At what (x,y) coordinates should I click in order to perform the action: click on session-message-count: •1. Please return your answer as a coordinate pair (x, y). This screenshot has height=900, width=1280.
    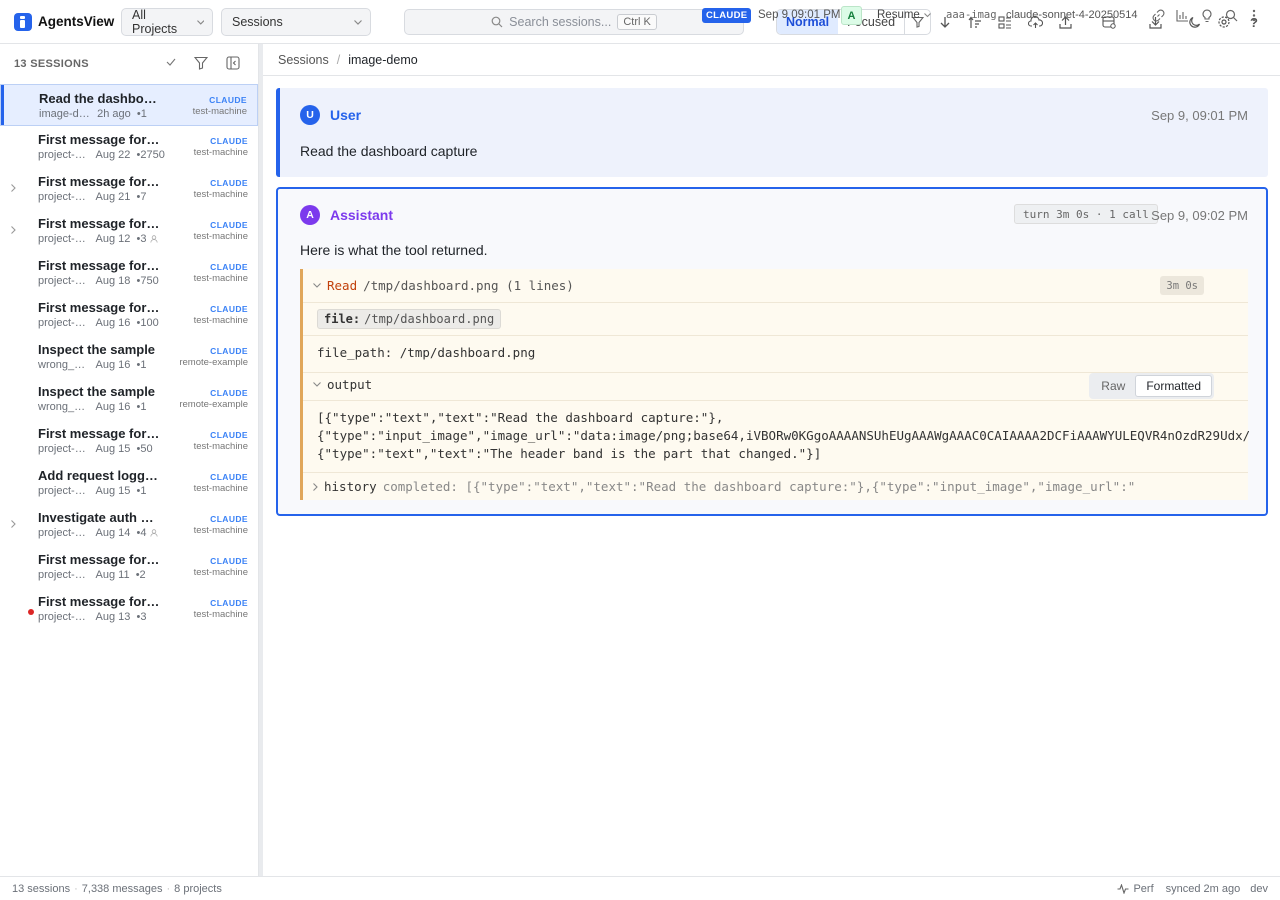
    Looking at the image, I should click on (141, 491).